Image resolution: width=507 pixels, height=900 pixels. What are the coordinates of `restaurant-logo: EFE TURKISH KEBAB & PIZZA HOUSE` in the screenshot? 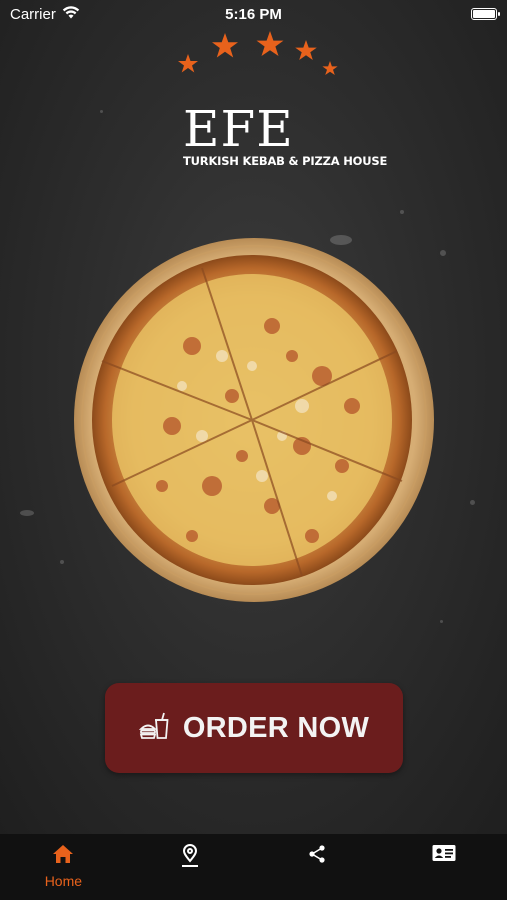 It's located at (271, 112).